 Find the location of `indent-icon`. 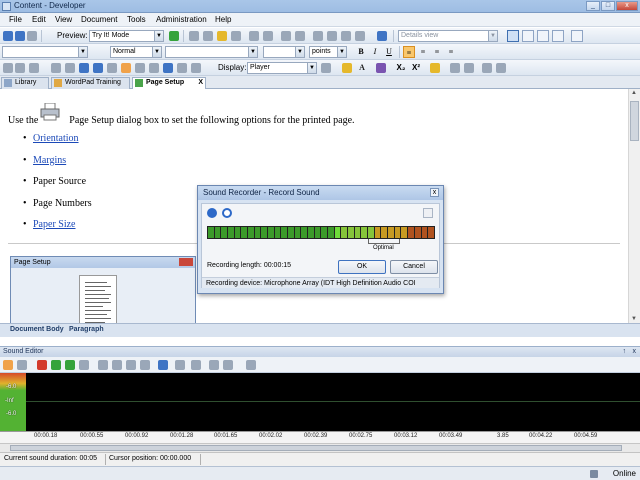

indent-icon is located at coordinates (8, 68).